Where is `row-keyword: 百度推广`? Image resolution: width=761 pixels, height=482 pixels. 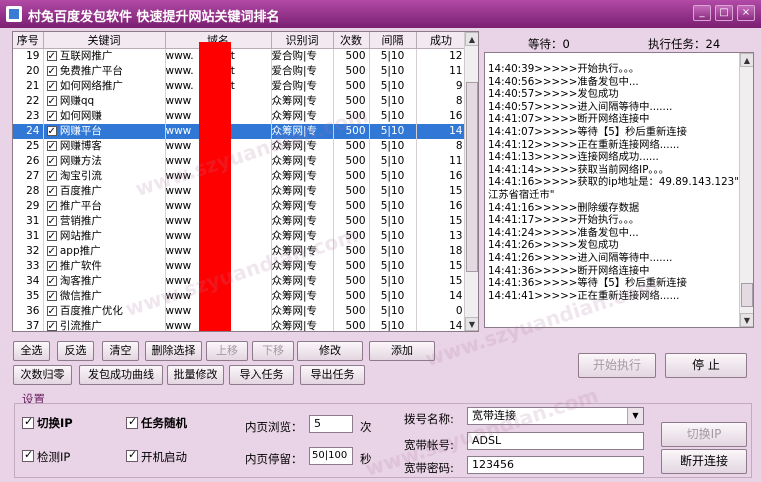 row-keyword: 百度推广 is located at coordinates (104, 191).